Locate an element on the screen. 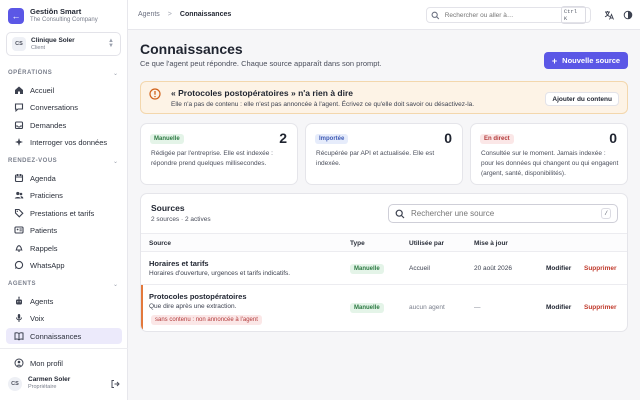  source-description: Que dire après une extraction. is located at coordinates (193, 306).